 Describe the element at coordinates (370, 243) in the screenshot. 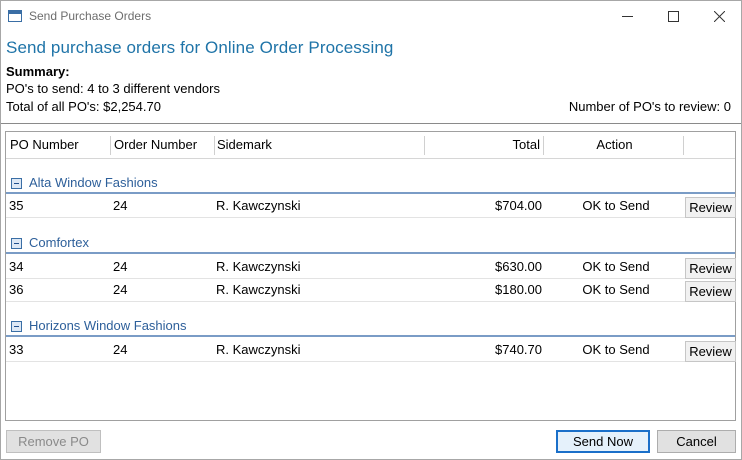

I see `group-header-comfortex: Comfortex` at that location.